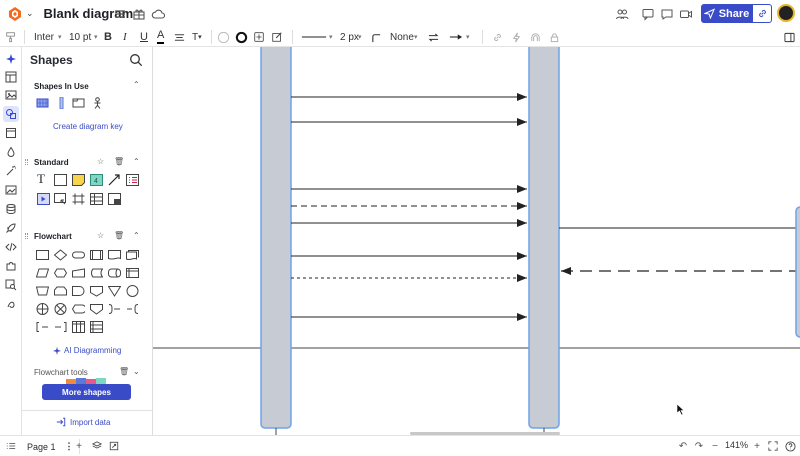 Image resolution: width=800 pixels, height=456 pixels. I want to click on layers-icon, so click(97, 446).